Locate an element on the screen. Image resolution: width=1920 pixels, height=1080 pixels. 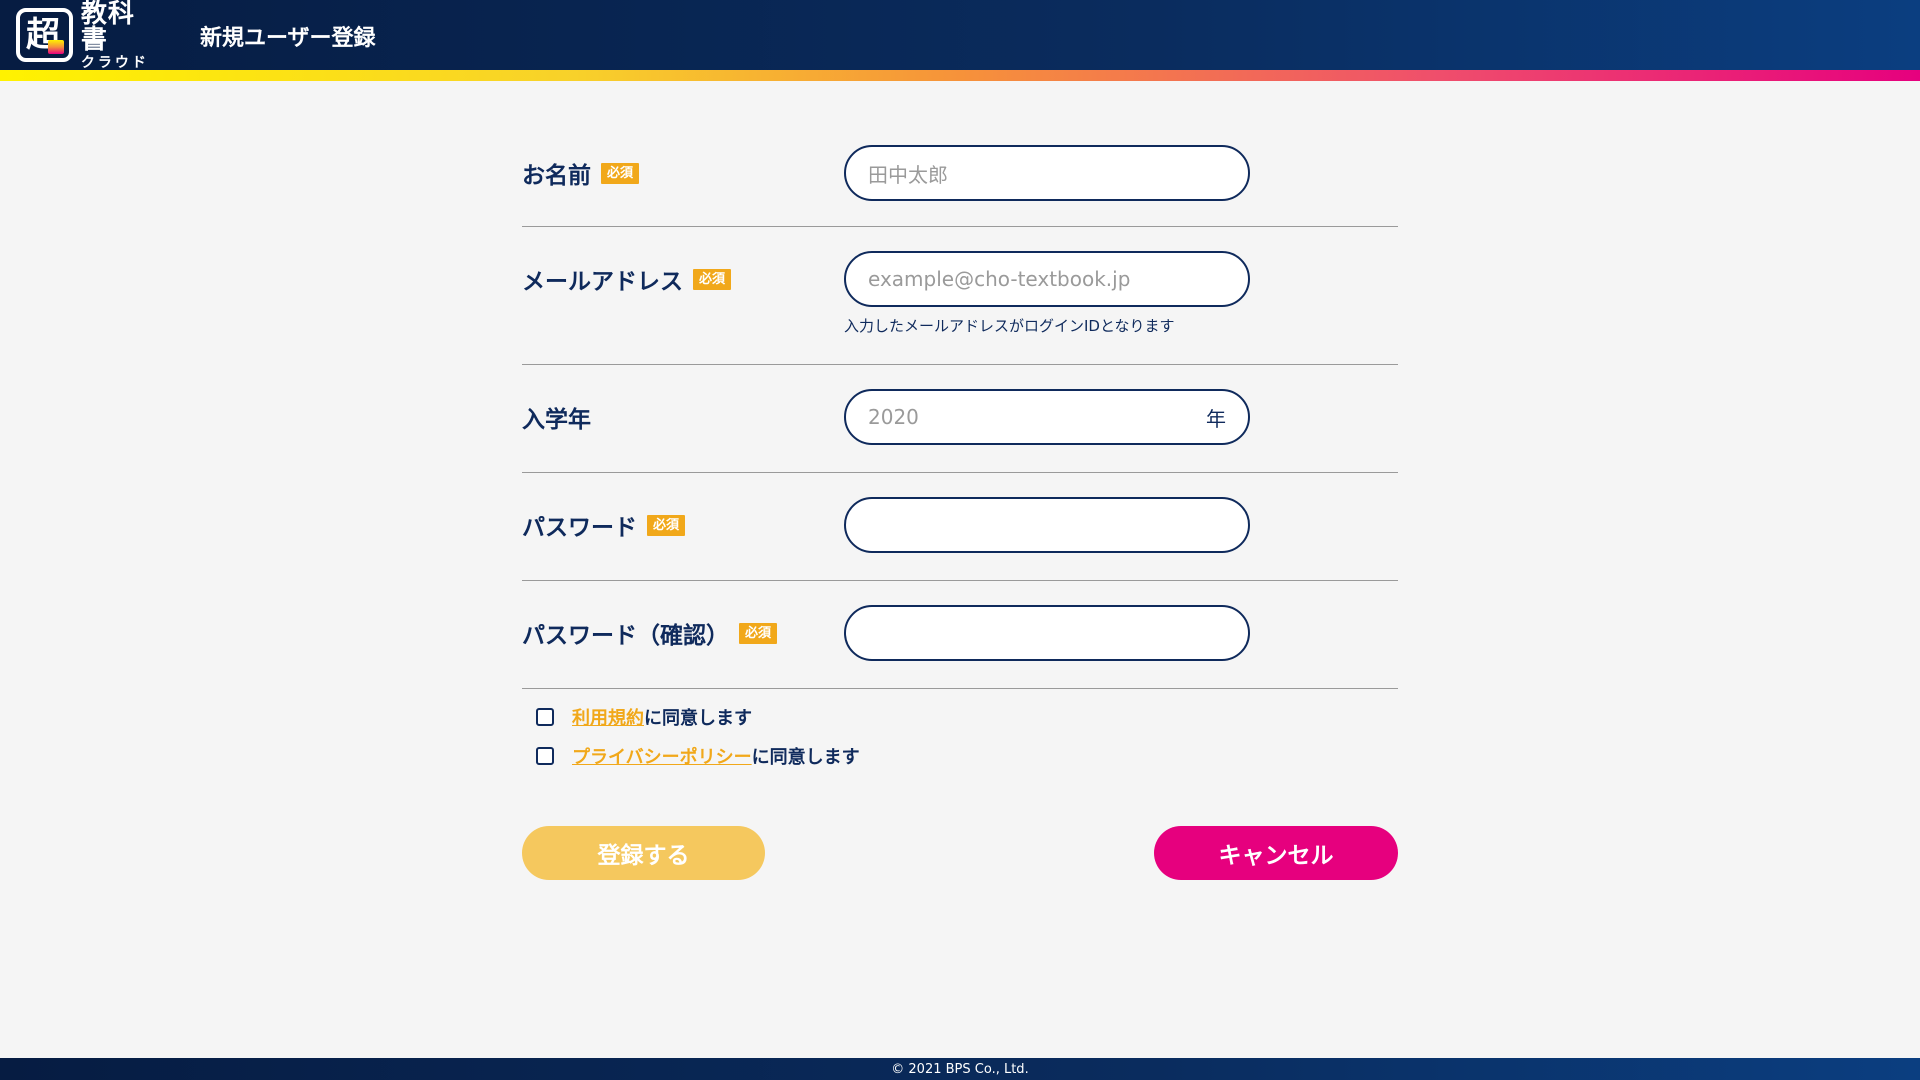
email-label: メールアドレス is located at coordinates (602, 282).